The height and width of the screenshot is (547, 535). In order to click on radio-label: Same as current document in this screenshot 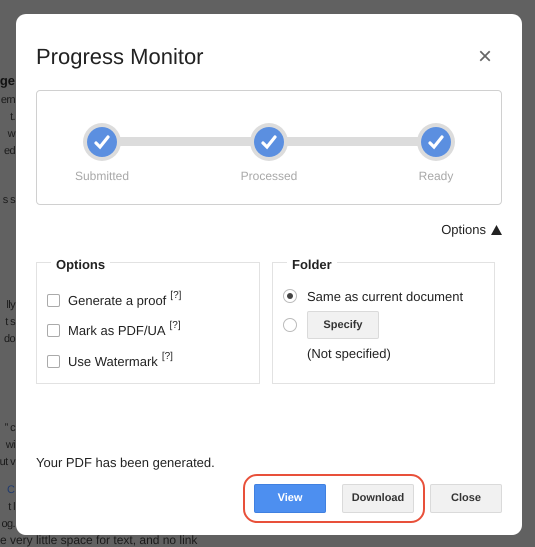, I will do `click(385, 297)`.